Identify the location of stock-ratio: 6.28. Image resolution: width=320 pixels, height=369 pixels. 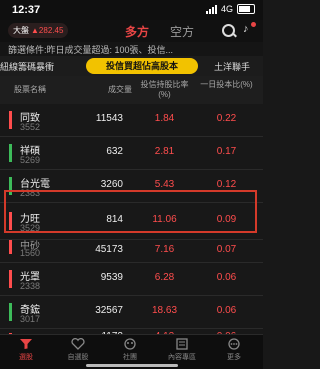
(164, 277).